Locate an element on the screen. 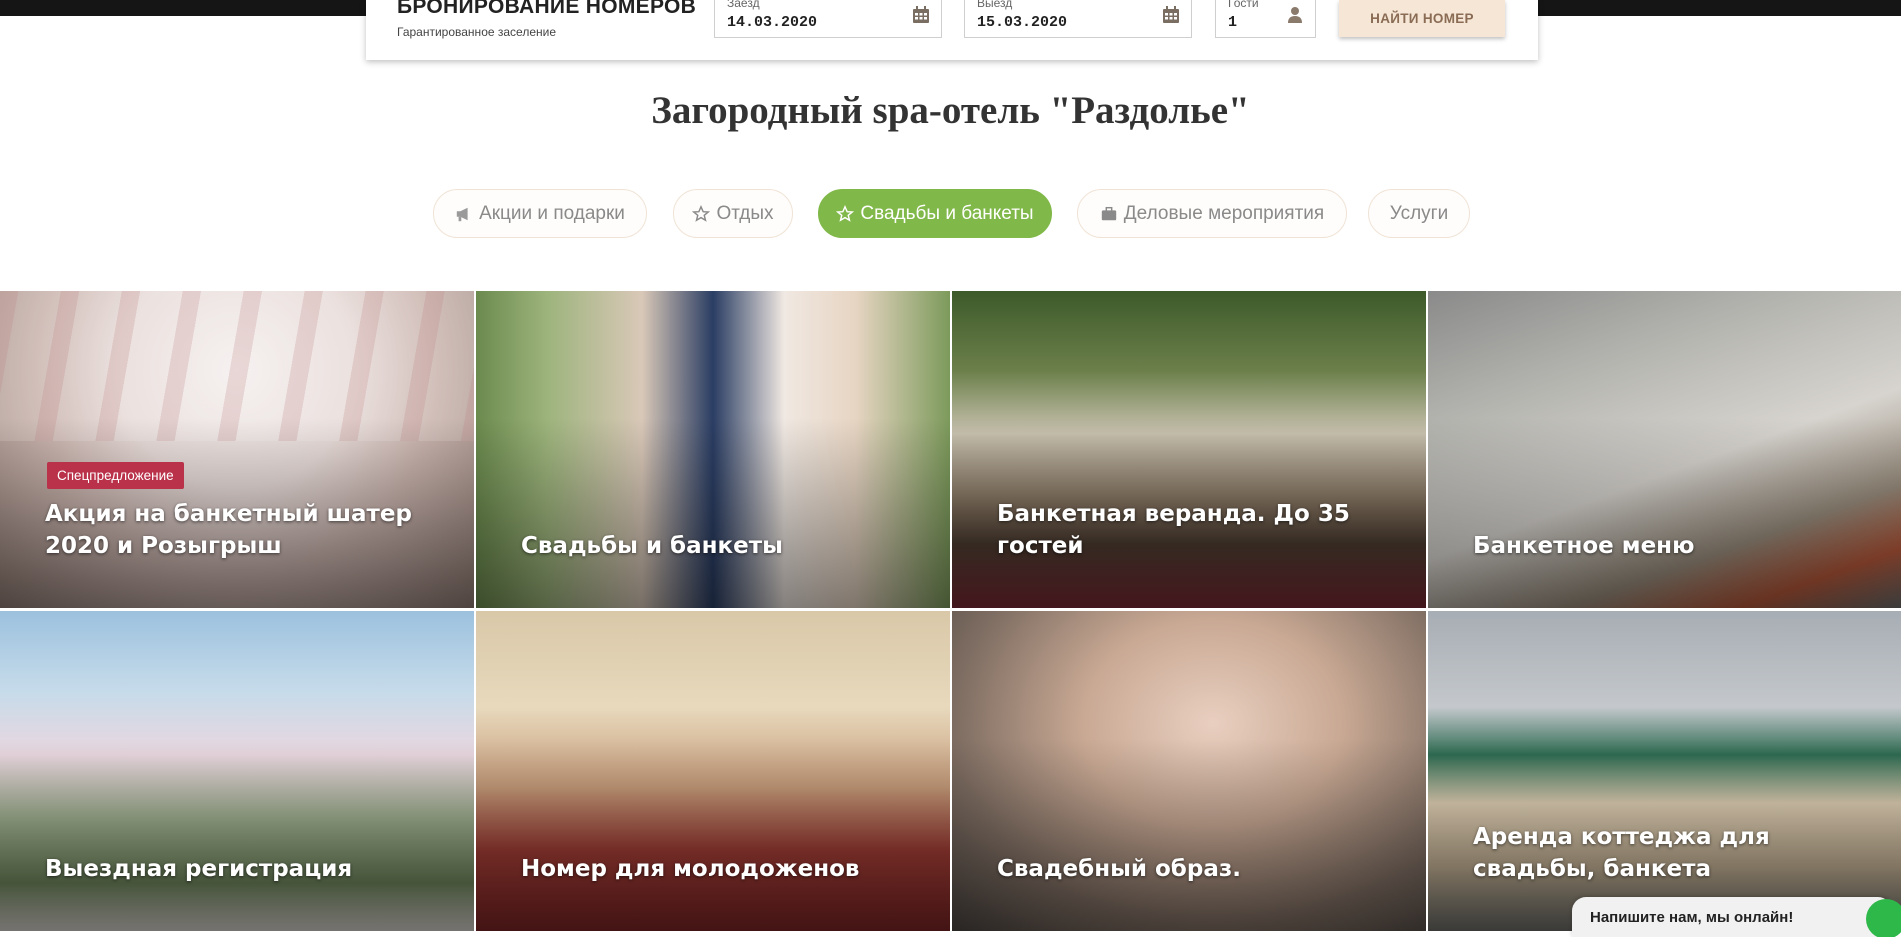  offer-card: Выездная регистрация is located at coordinates (237, 771).